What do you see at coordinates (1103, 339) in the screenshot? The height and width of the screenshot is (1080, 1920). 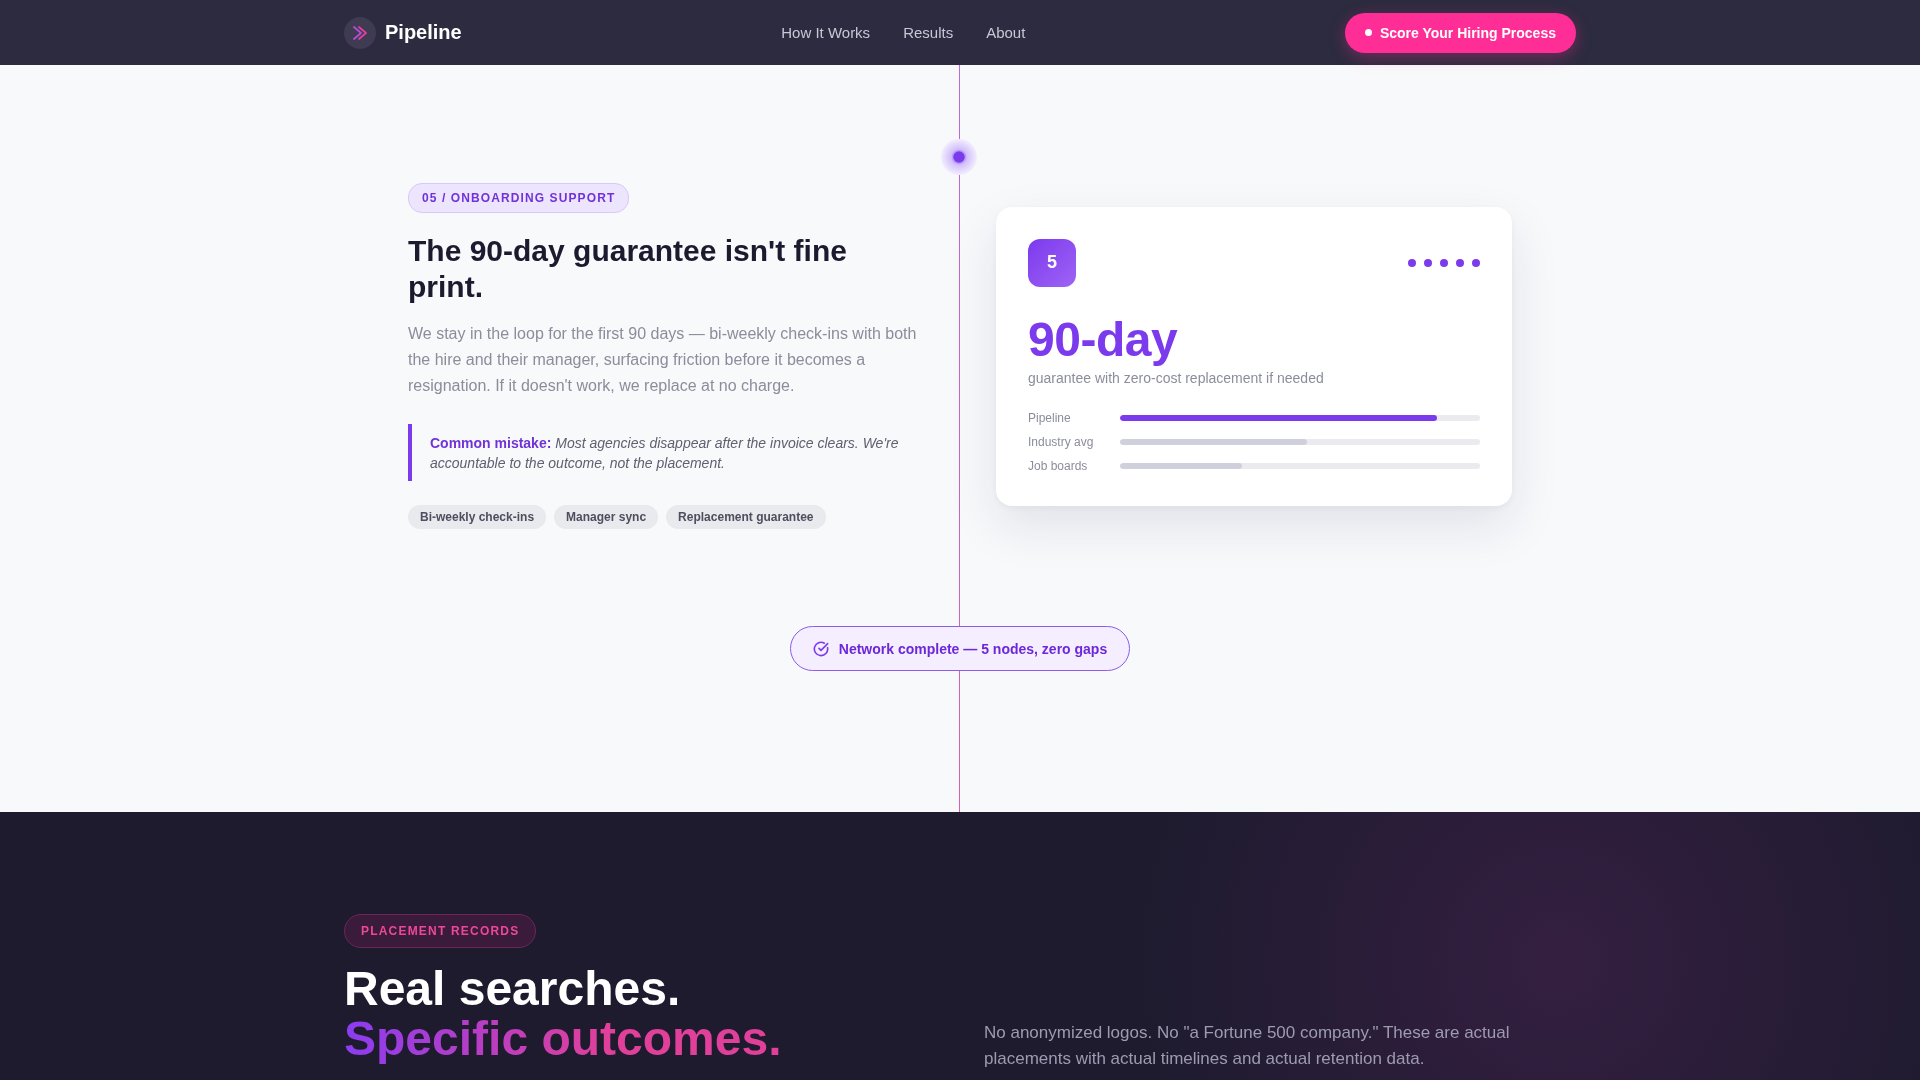 I see `stat-value: 90-day` at bounding box center [1103, 339].